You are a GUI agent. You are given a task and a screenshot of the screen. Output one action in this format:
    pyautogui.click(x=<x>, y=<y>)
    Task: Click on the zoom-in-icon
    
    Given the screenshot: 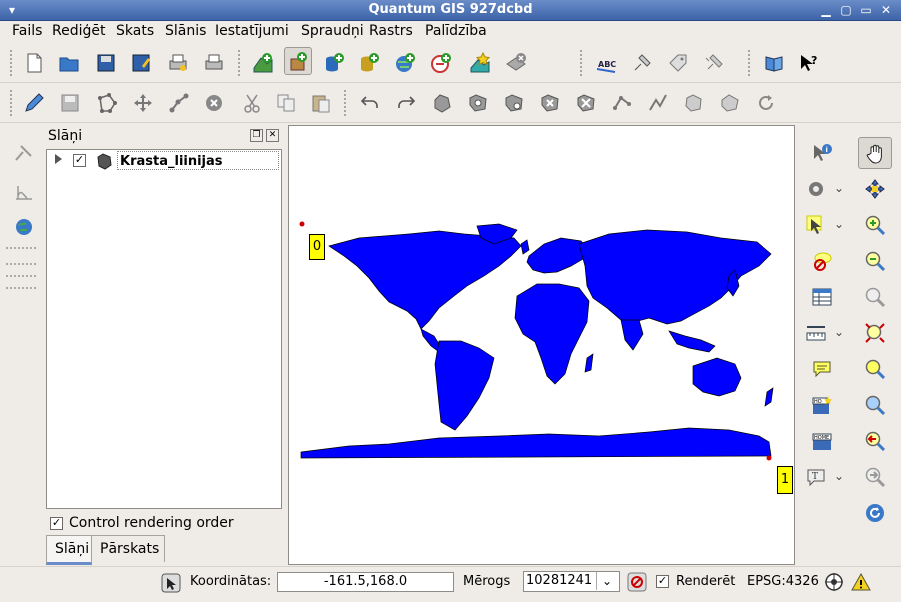 What is the action you would take?
    pyautogui.click(x=875, y=225)
    